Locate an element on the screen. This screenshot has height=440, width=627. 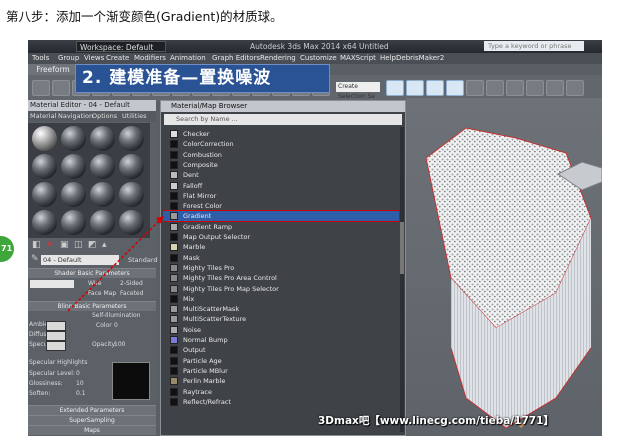
callout-overlay is located at coordinates (116, 263).